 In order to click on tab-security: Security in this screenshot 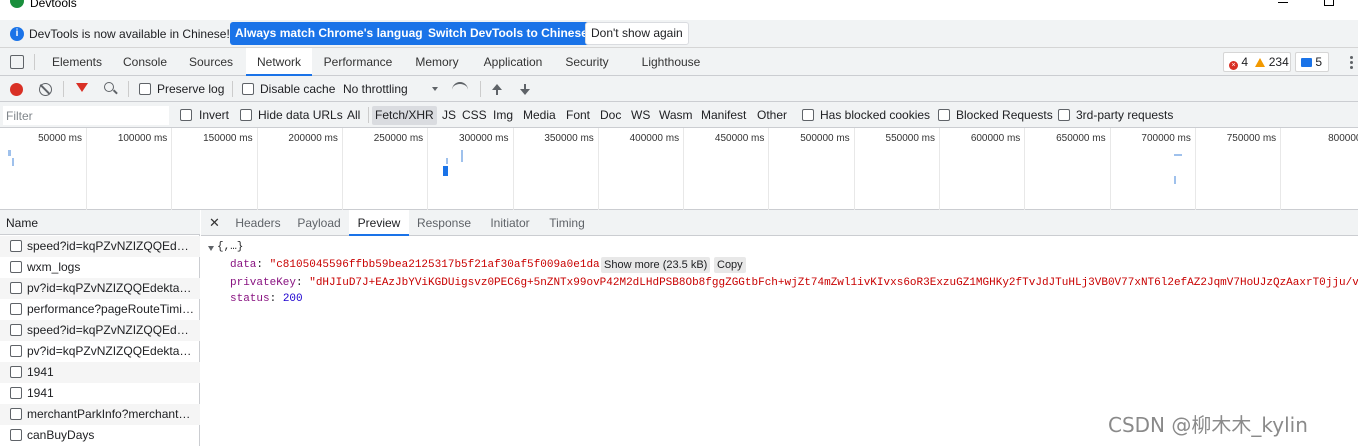, I will do `click(587, 62)`.